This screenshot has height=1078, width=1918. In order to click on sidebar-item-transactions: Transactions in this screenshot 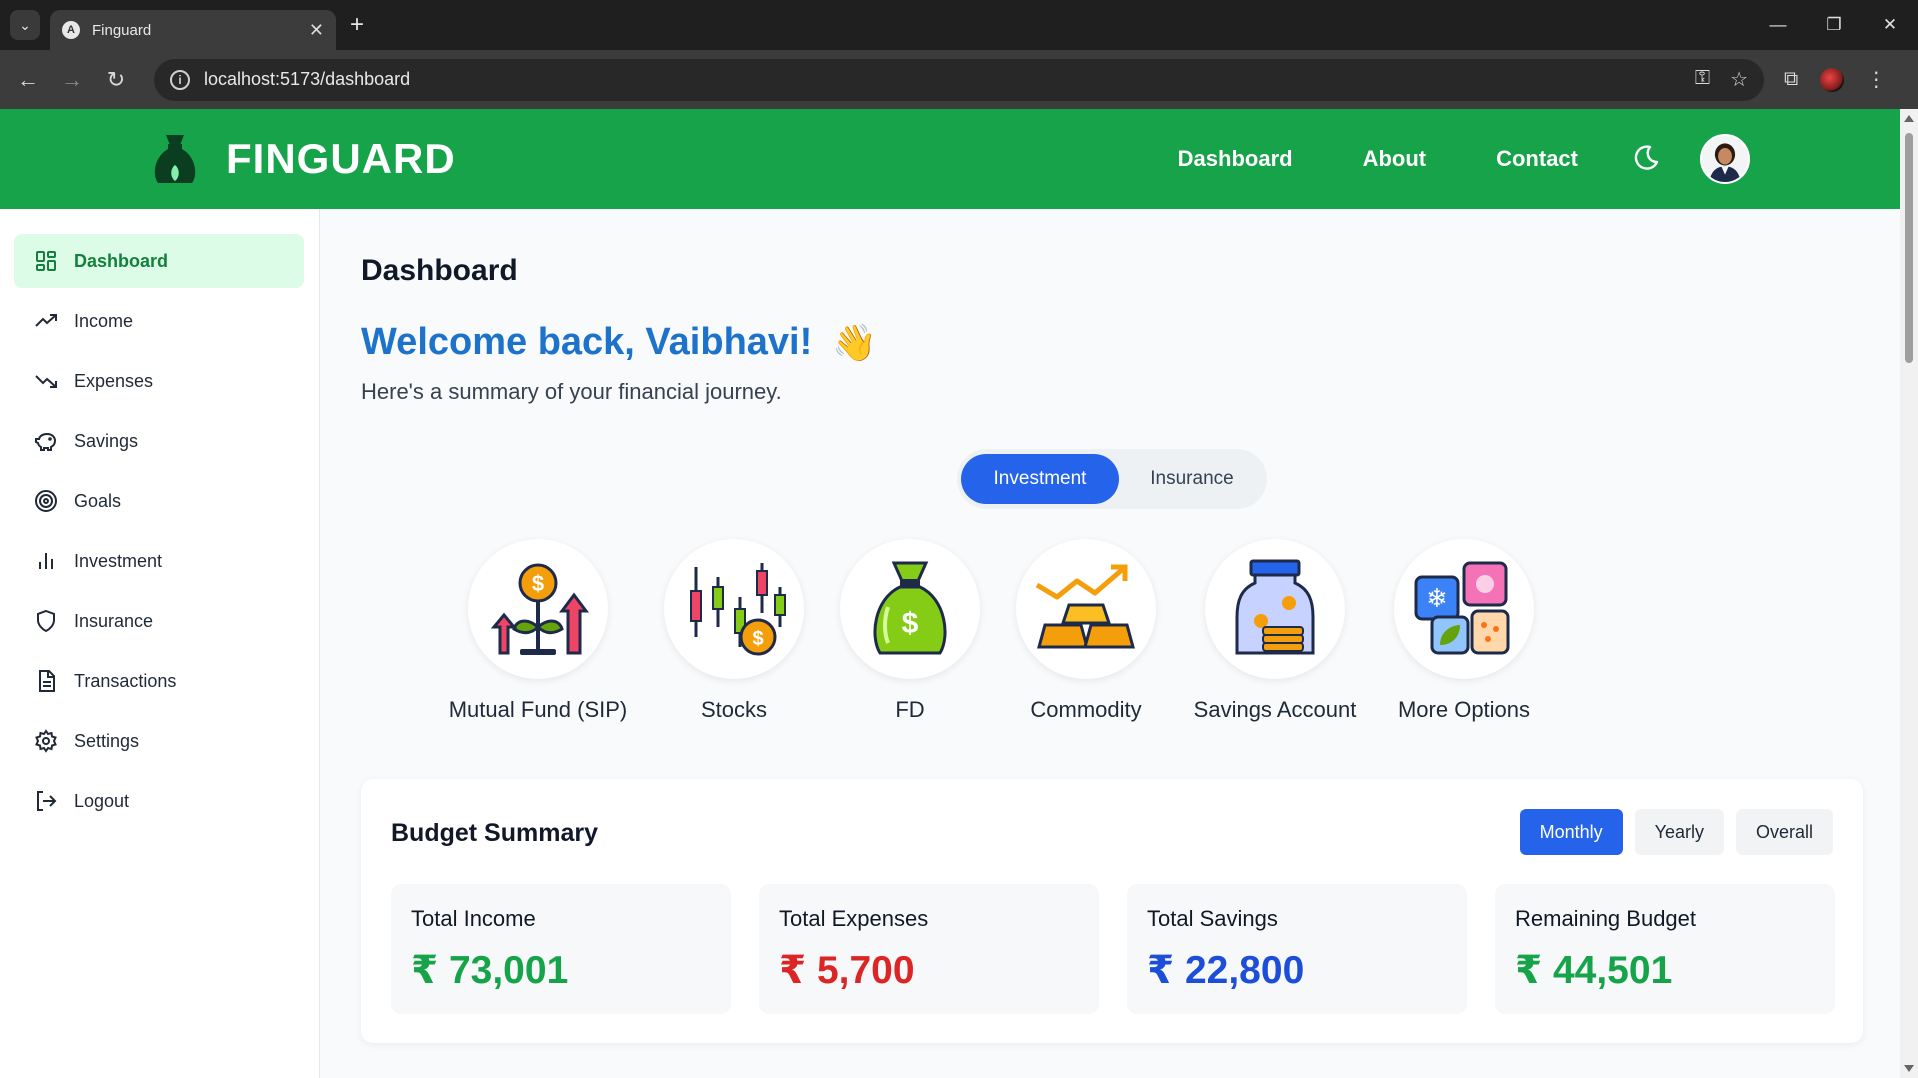, I will do `click(159, 681)`.